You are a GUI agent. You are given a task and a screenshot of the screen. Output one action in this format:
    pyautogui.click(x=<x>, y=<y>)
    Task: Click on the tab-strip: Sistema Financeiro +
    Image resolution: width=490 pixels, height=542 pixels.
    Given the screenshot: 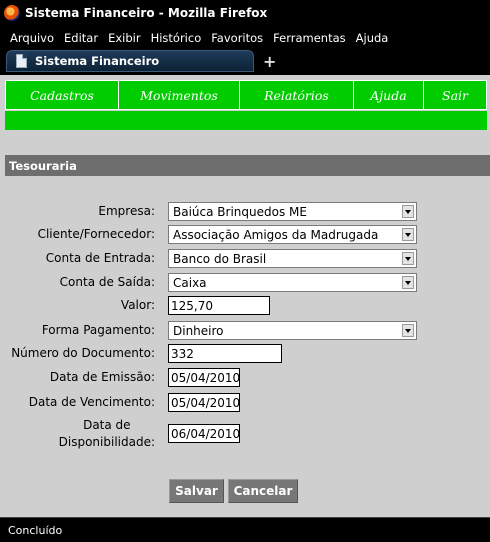 What is the action you would take?
    pyautogui.click(x=245, y=61)
    